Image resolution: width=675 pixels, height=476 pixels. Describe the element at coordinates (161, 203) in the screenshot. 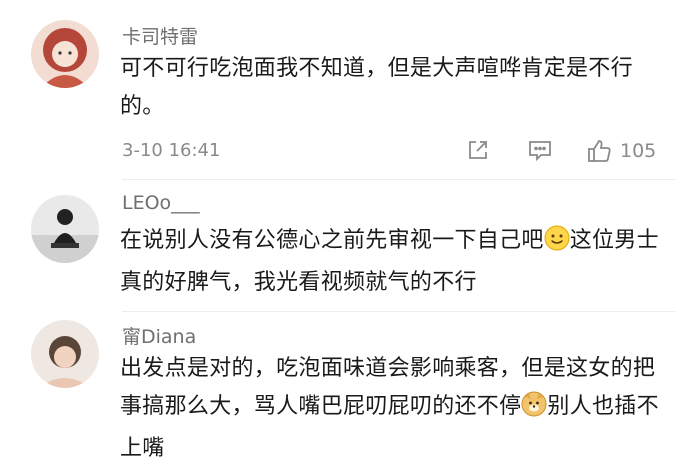

I see `username: LEOo___` at that location.